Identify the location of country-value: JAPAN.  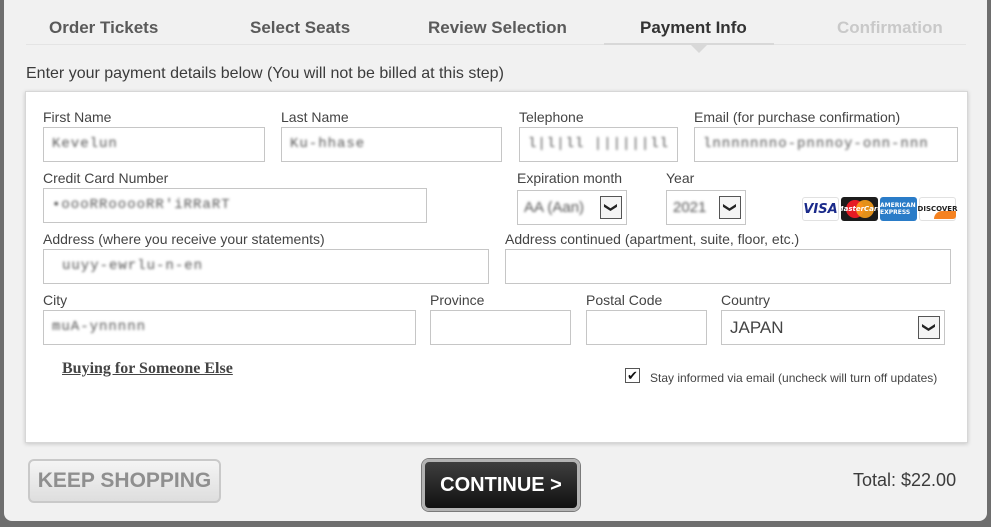
(757, 327).